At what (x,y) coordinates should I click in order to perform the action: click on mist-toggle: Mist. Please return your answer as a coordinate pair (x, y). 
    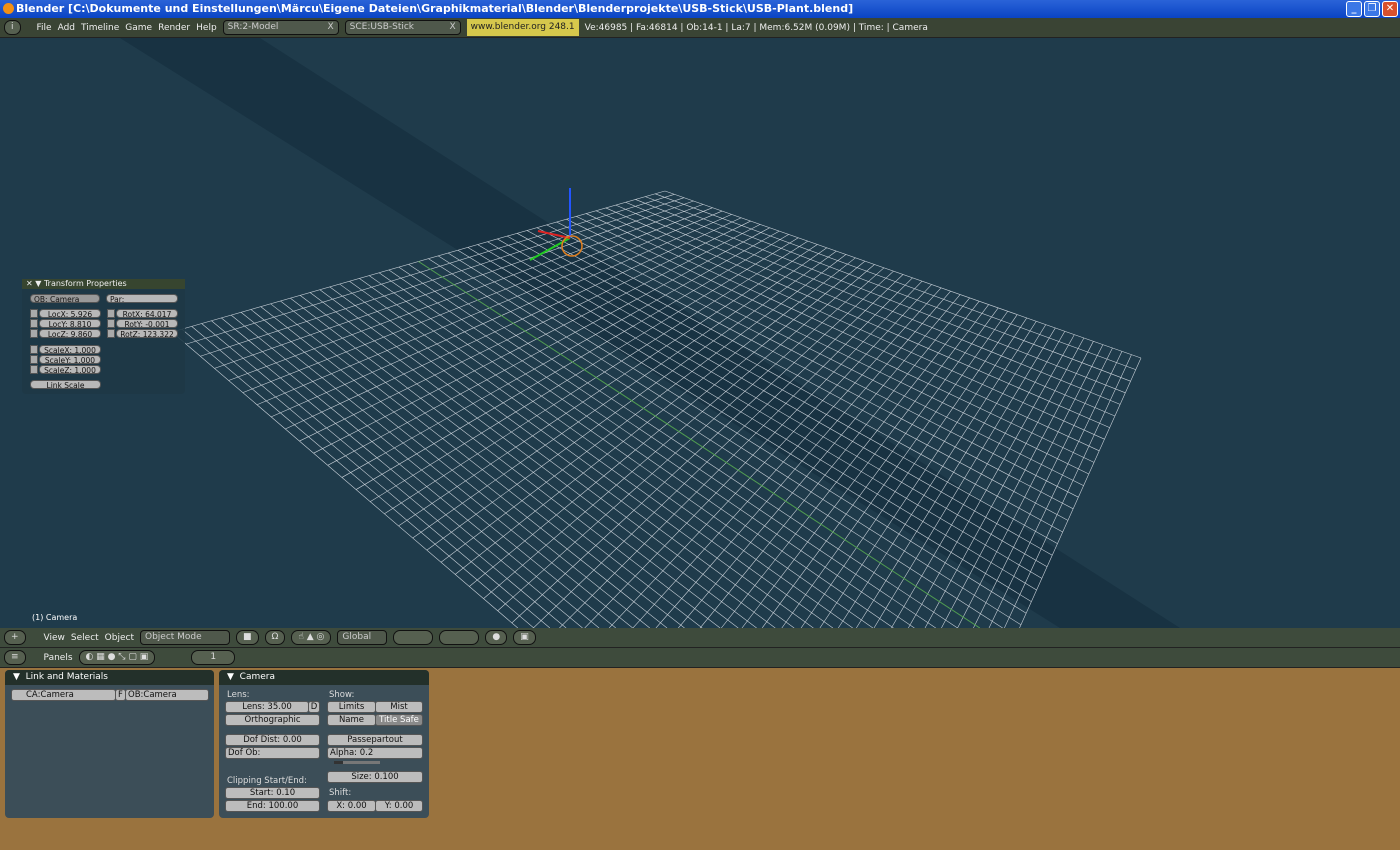
    Looking at the image, I should click on (399, 707).